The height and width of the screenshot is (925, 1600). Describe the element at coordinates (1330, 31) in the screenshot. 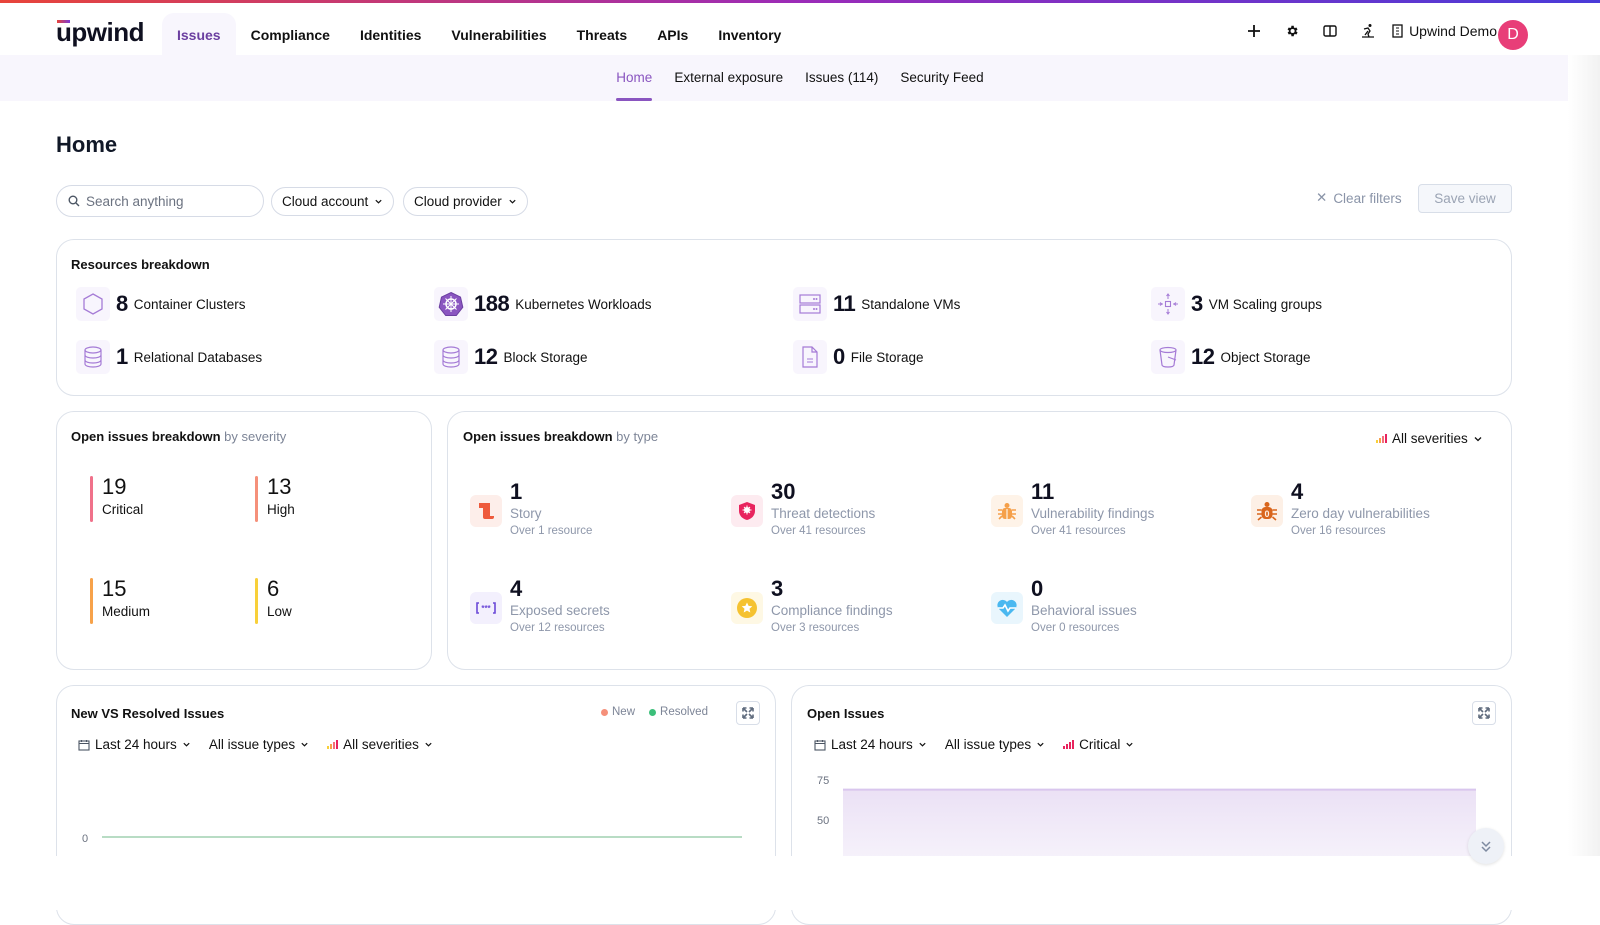

I see `book-icon` at that location.